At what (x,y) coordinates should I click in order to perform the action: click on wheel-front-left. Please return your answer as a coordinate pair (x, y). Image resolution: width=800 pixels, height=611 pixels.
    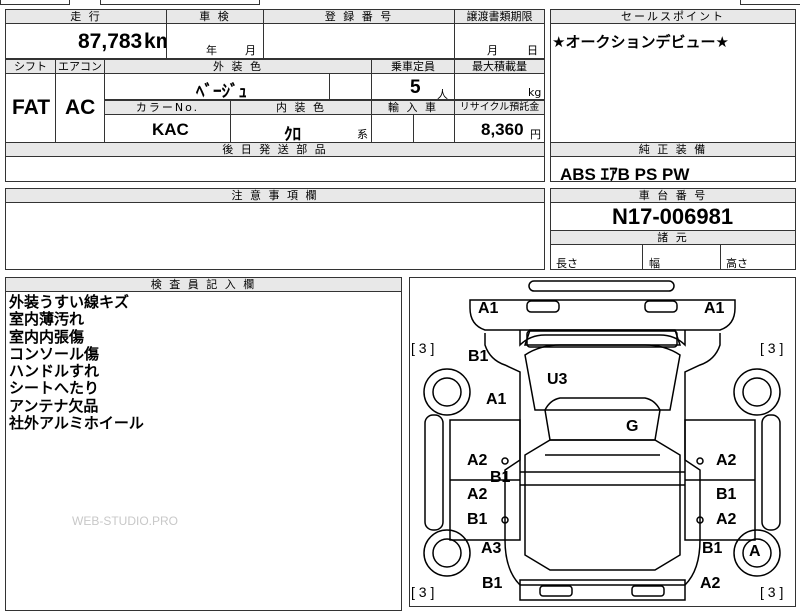
    Looking at the image, I should click on (447, 392).